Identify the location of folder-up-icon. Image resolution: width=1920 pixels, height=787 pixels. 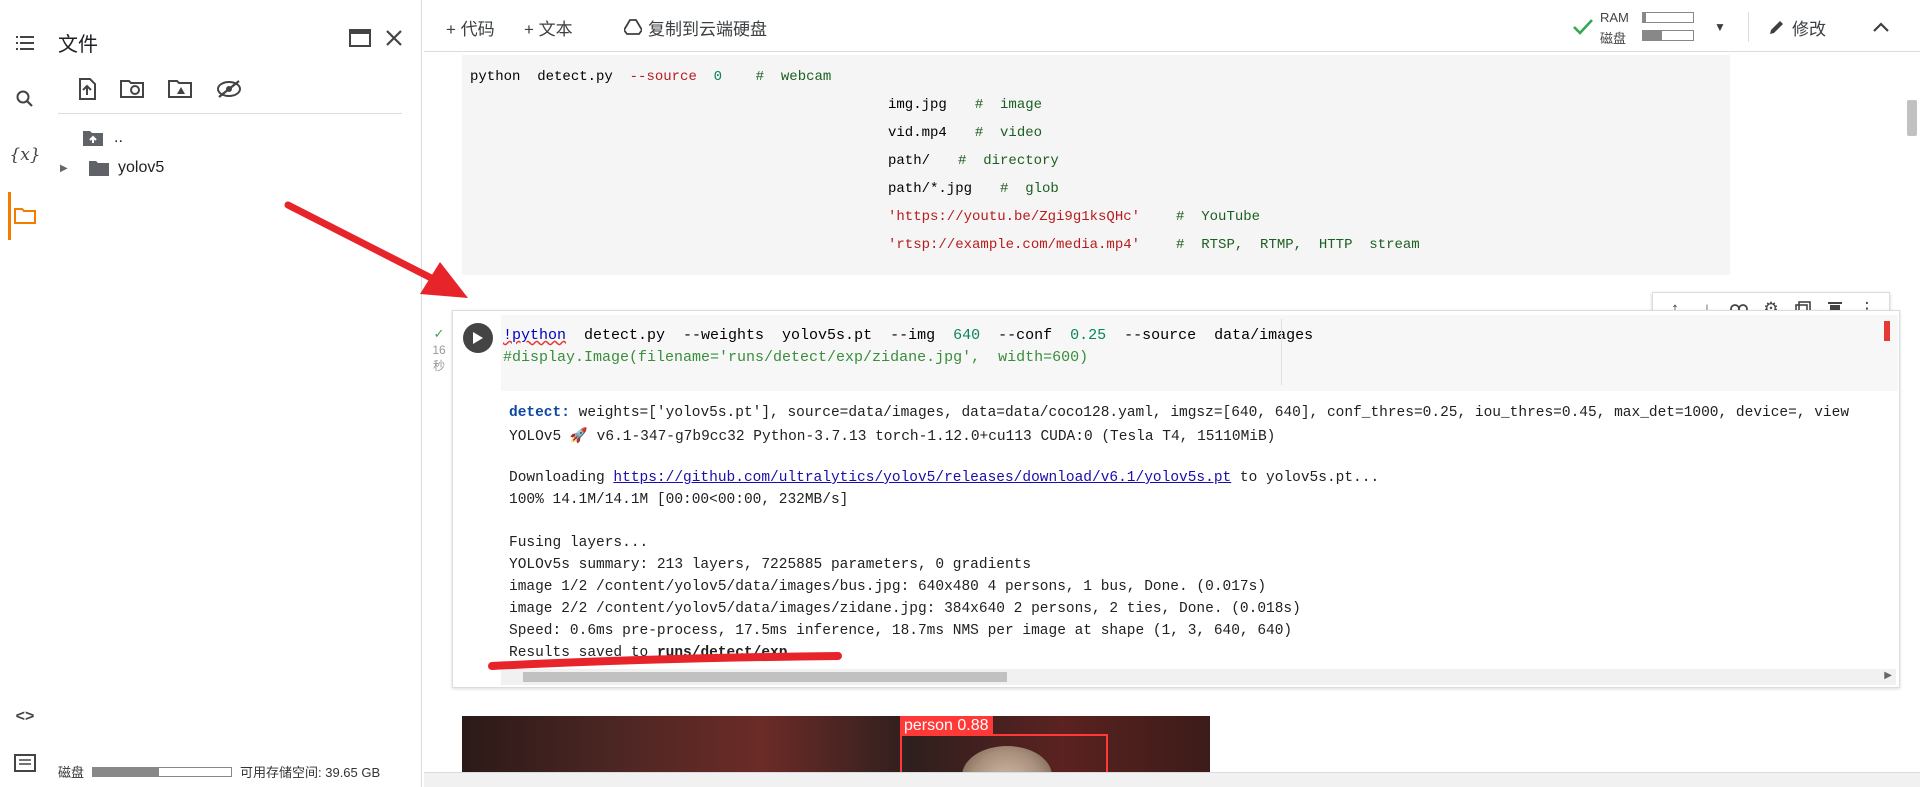
(93, 138).